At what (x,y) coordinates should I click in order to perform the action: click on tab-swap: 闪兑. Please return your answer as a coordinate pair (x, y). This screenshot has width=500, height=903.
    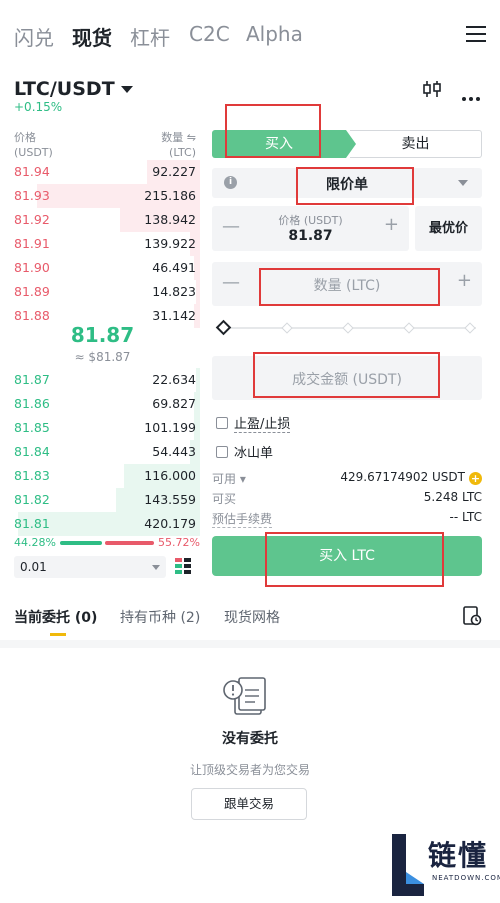
    Looking at the image, I should click on (34, 36).